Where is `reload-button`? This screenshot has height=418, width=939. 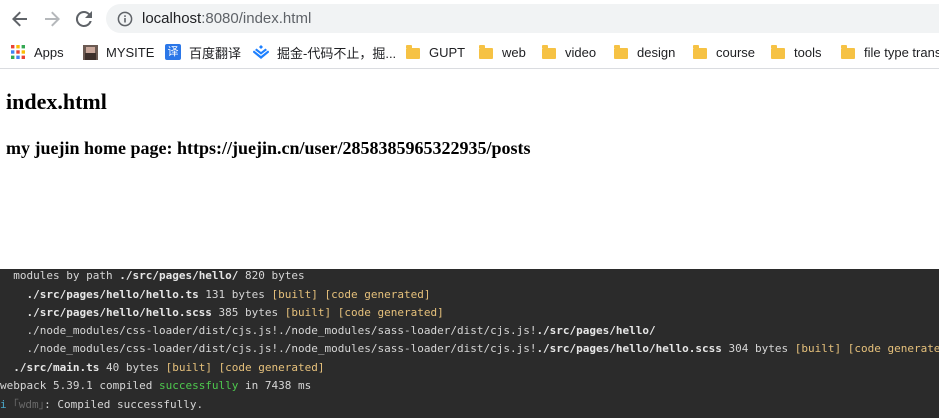 reload-button is located at coordinates (84, 19).